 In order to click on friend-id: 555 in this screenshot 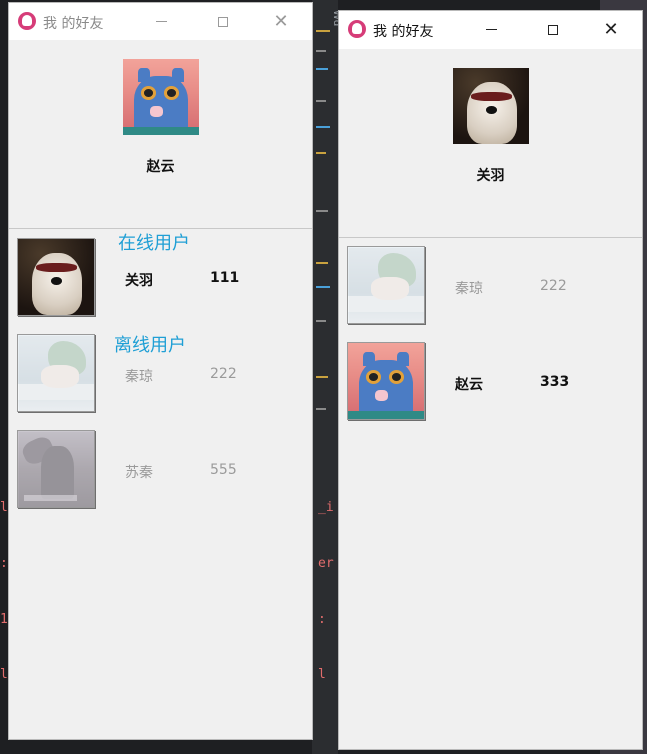, I will do `click(223, 470)`.